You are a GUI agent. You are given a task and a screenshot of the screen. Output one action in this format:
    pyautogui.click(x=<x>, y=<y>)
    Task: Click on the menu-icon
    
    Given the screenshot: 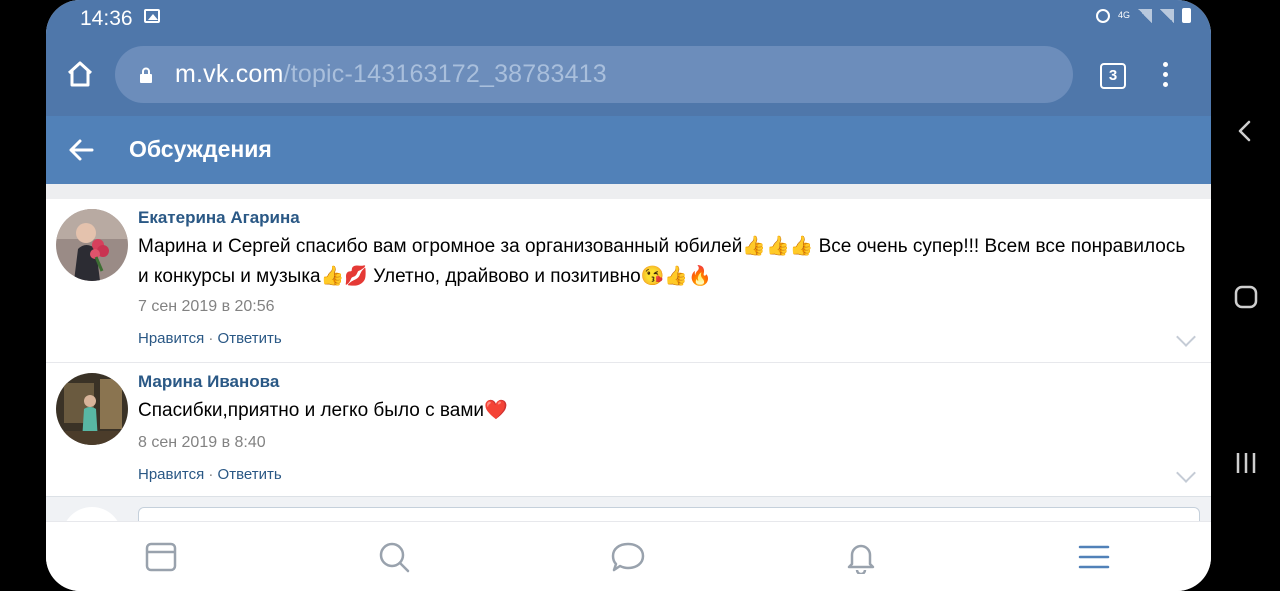 What is the action you would take?
    pyautogui.click(x=1094, y=557)
    